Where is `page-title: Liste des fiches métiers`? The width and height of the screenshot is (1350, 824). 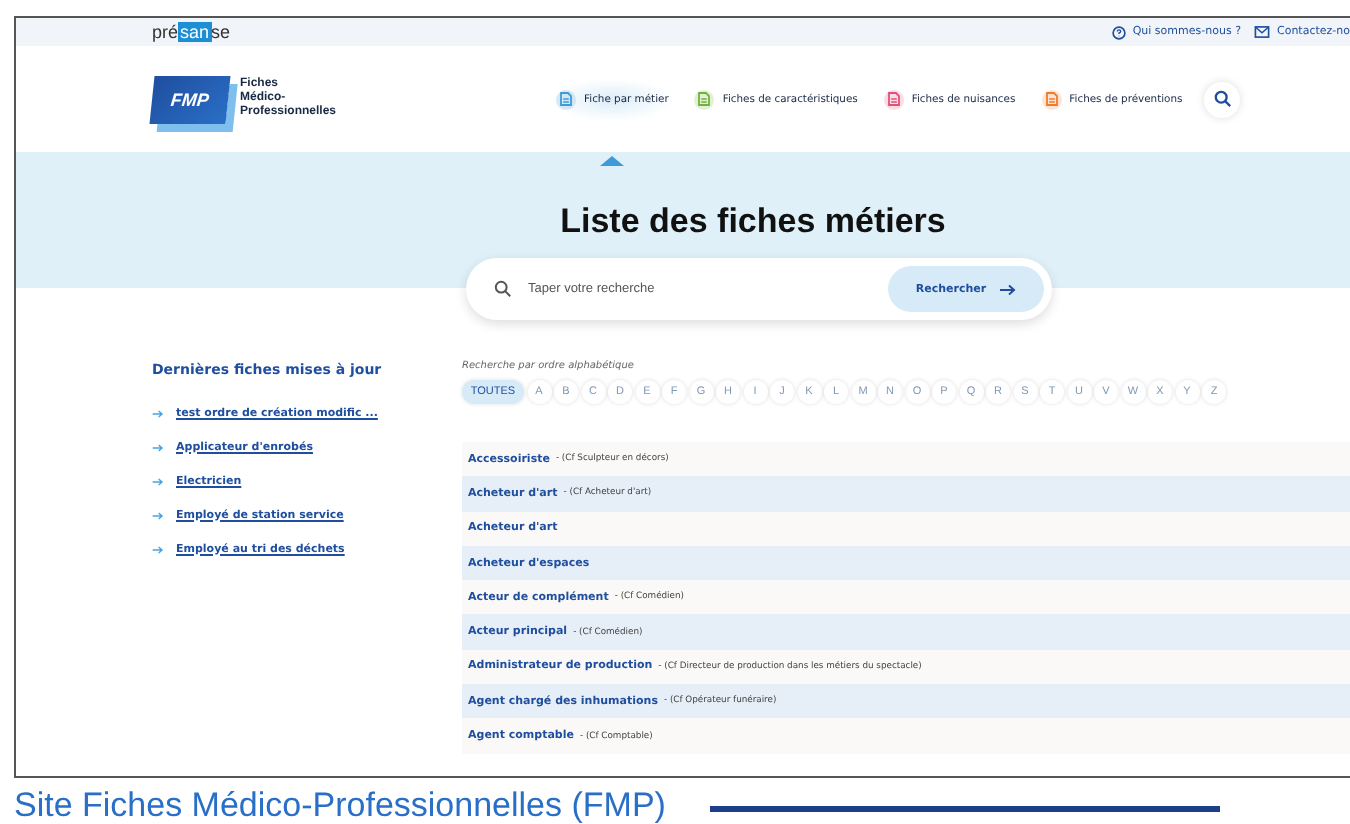 page-title: Liste des fiches métiers is located at coordinates (753, 222).